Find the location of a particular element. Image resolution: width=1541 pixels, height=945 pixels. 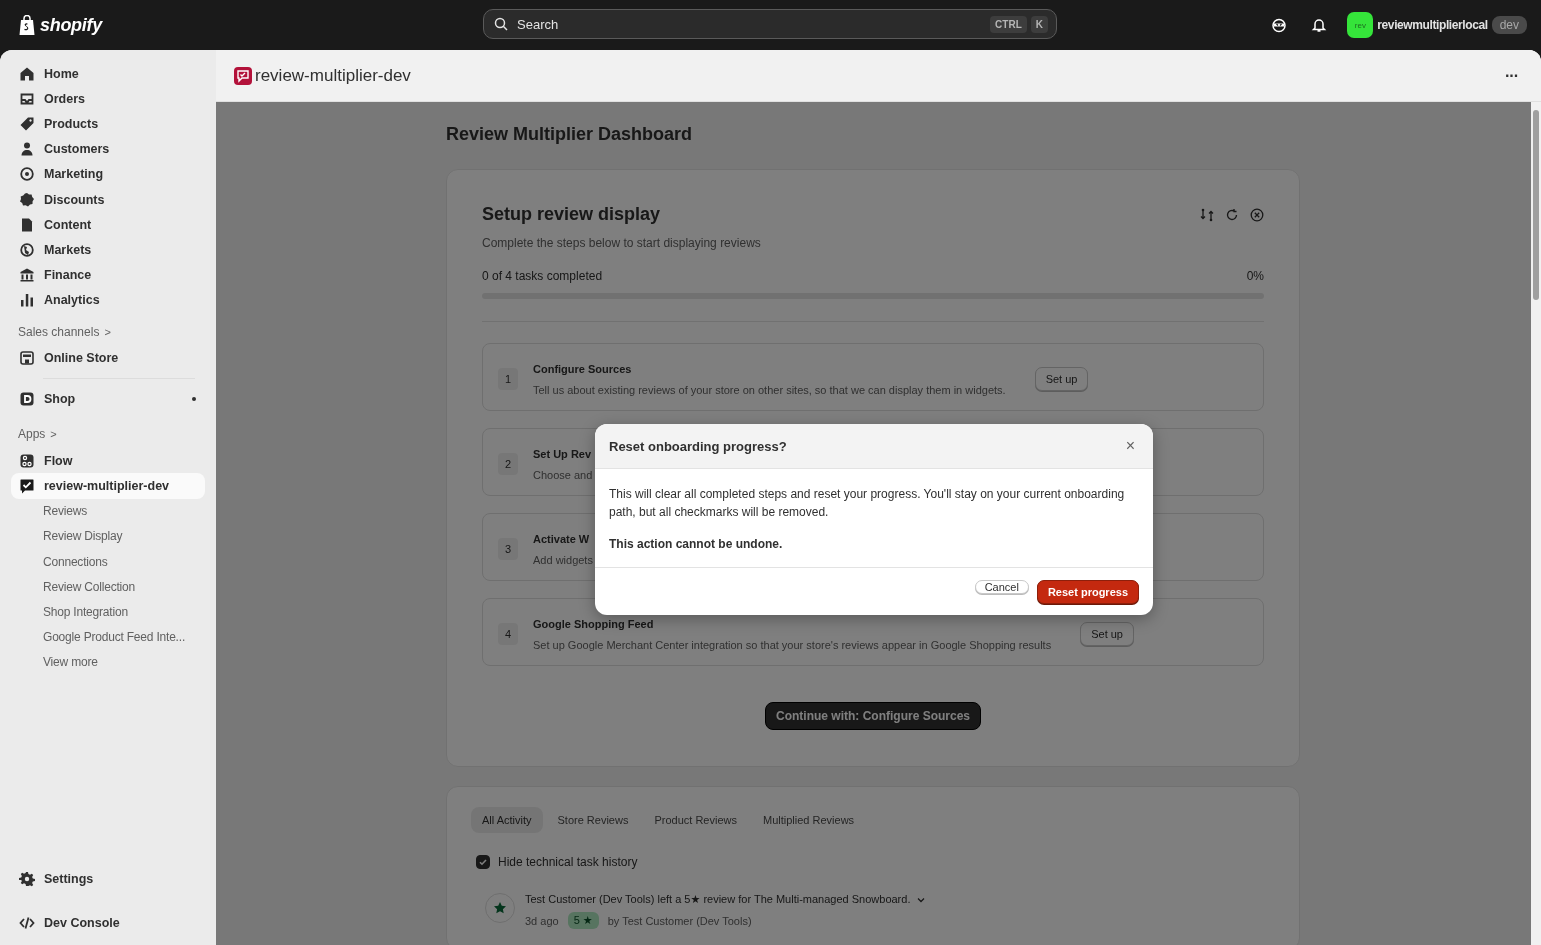

close-button: × is located at coordinates (1130, 446).